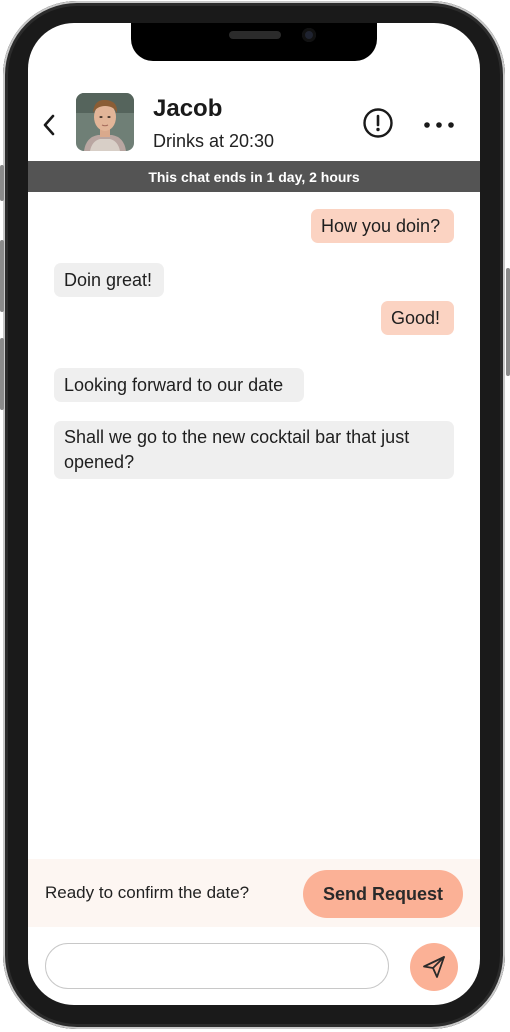 Image resolution: width=510 pixels, height=1032 pixels. What do you see at coordinates (254, 42) in the screenshot?
I see `notch` at bounding box center [254, 42].